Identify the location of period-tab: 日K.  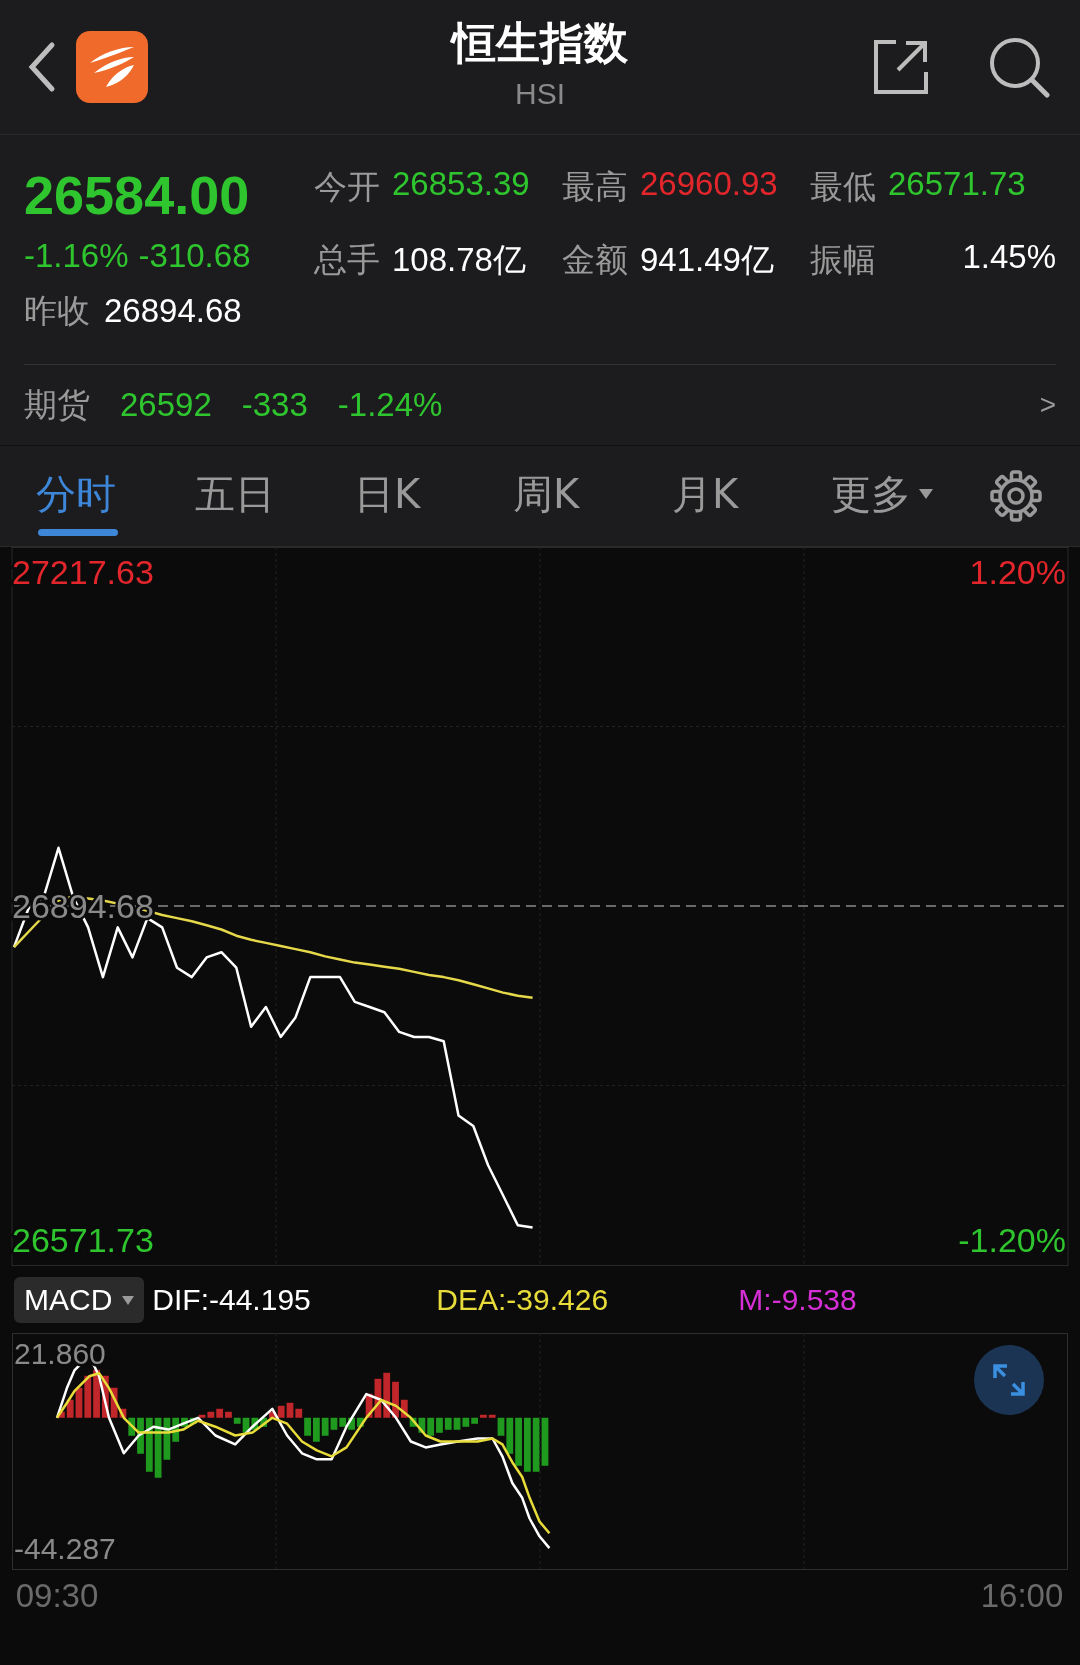
(433, 496).